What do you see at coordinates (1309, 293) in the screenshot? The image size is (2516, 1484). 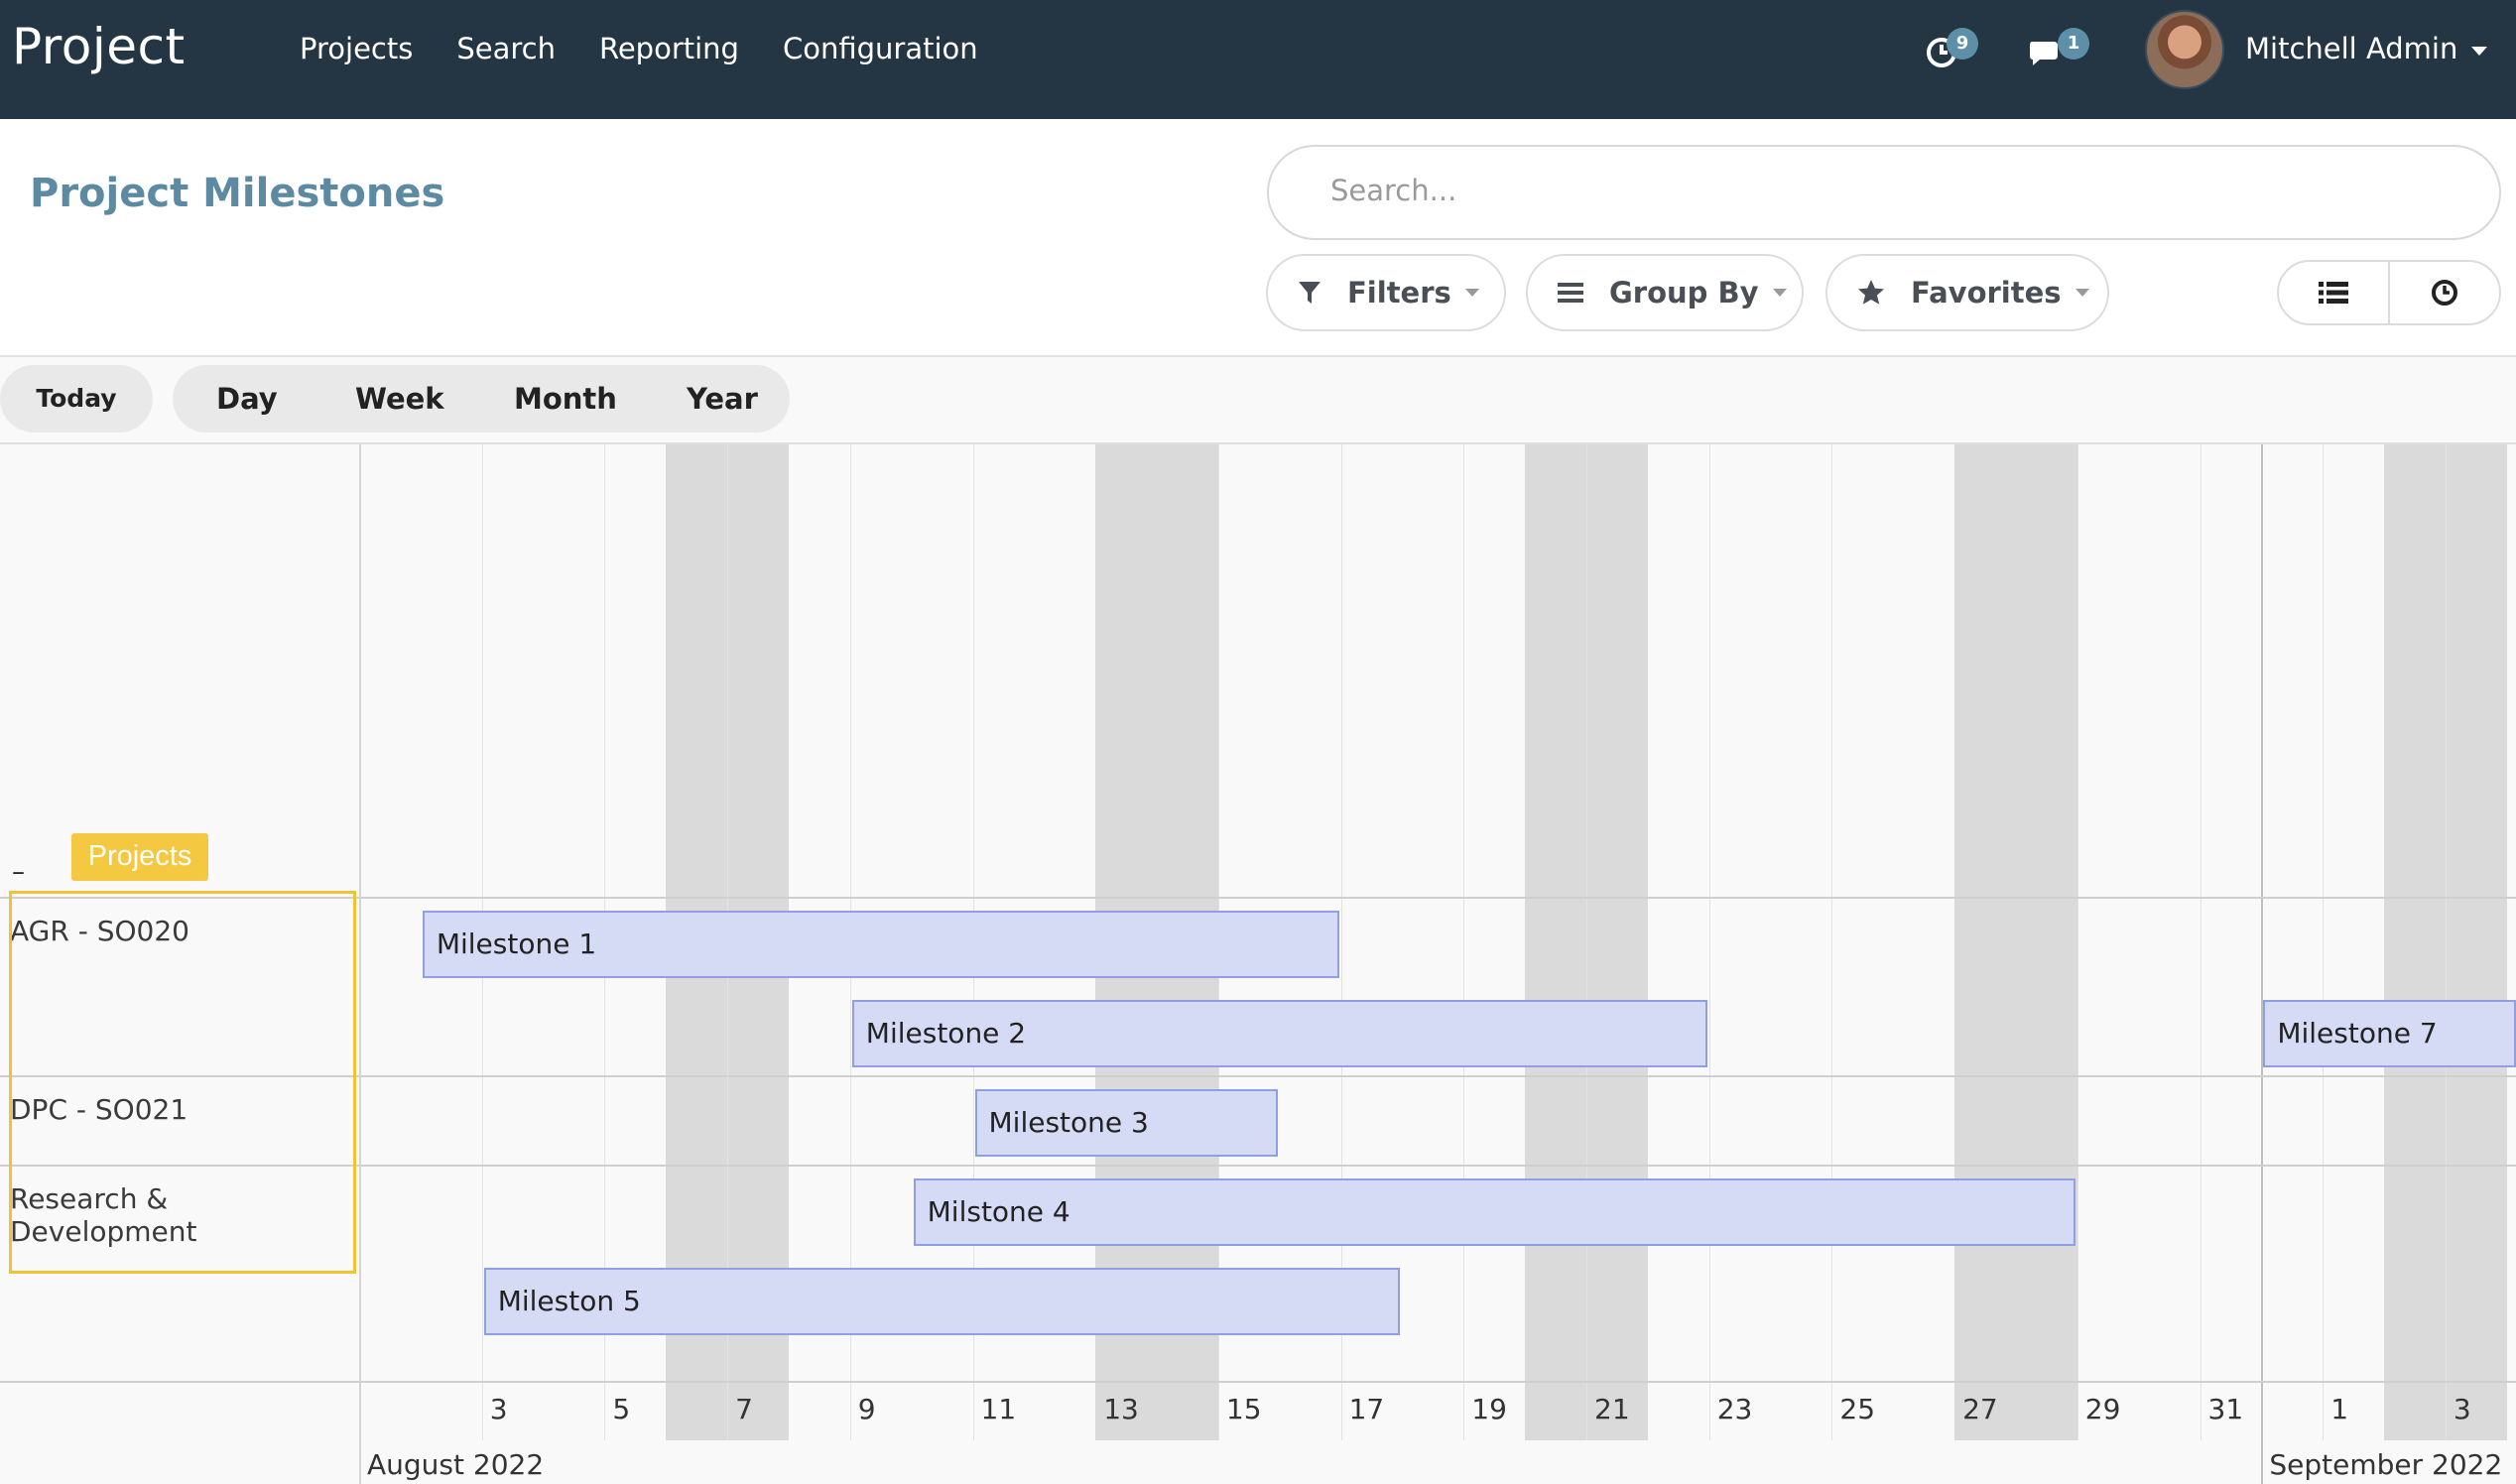 I see `filter-icon` at bounding box center [1309, 293].